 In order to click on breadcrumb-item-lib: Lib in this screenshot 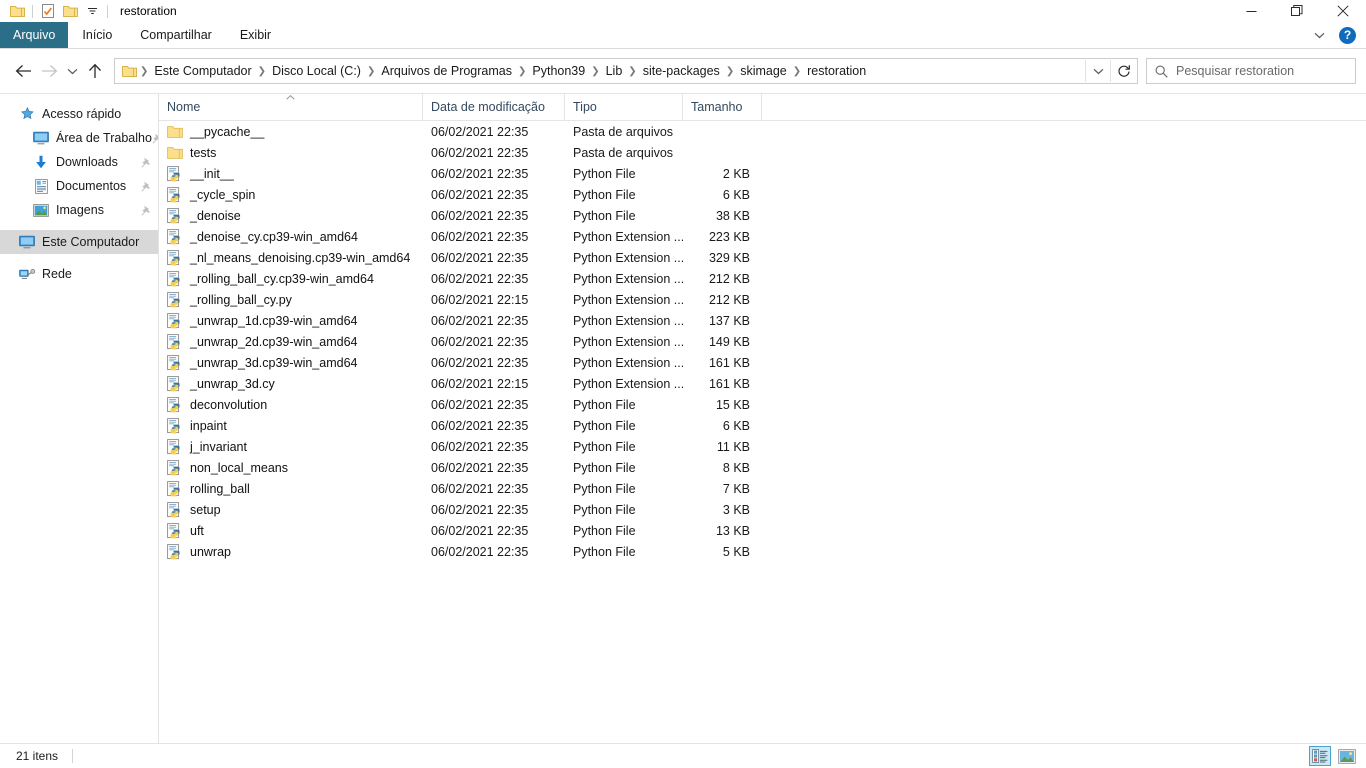, I will do `click(614, 71)`.